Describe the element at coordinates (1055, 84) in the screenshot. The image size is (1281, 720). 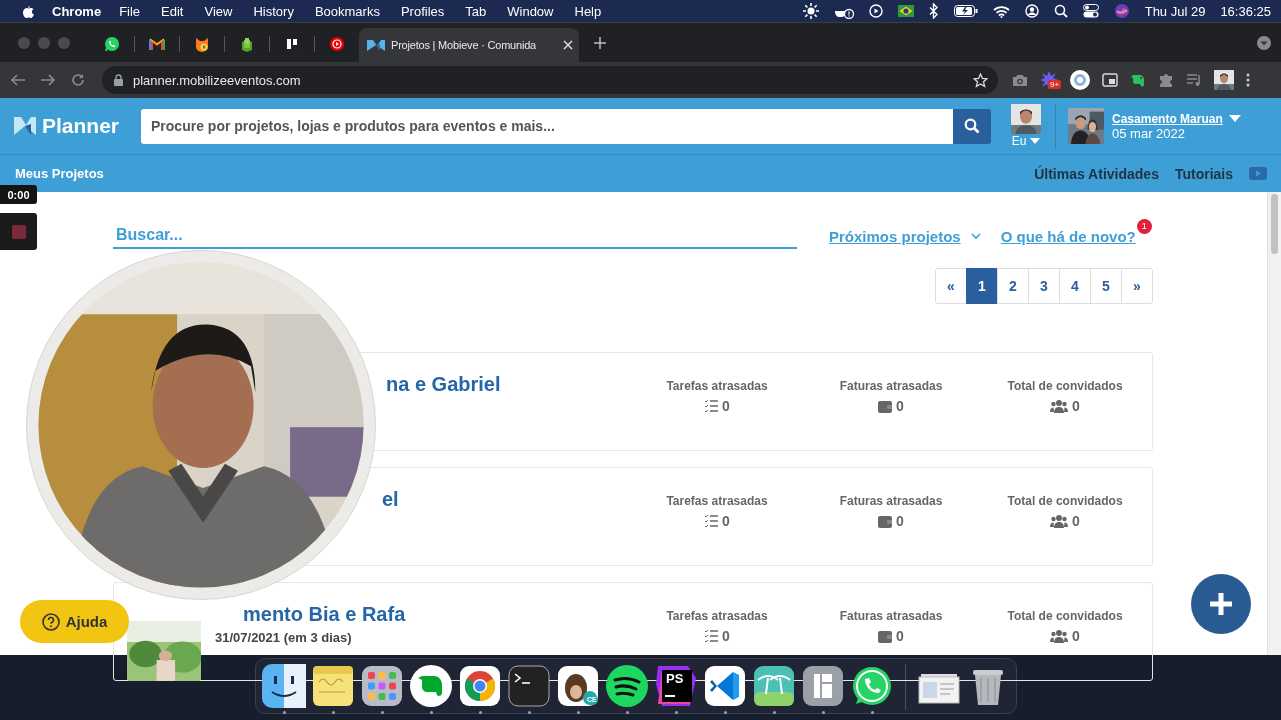
I see `notification-badge: 9+` at that location.